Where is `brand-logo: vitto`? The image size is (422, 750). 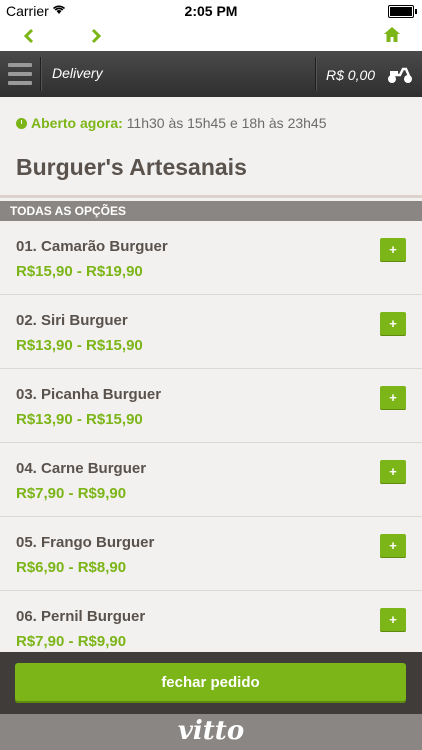
brand-logo: vitto is located at coordinates (211, 731).